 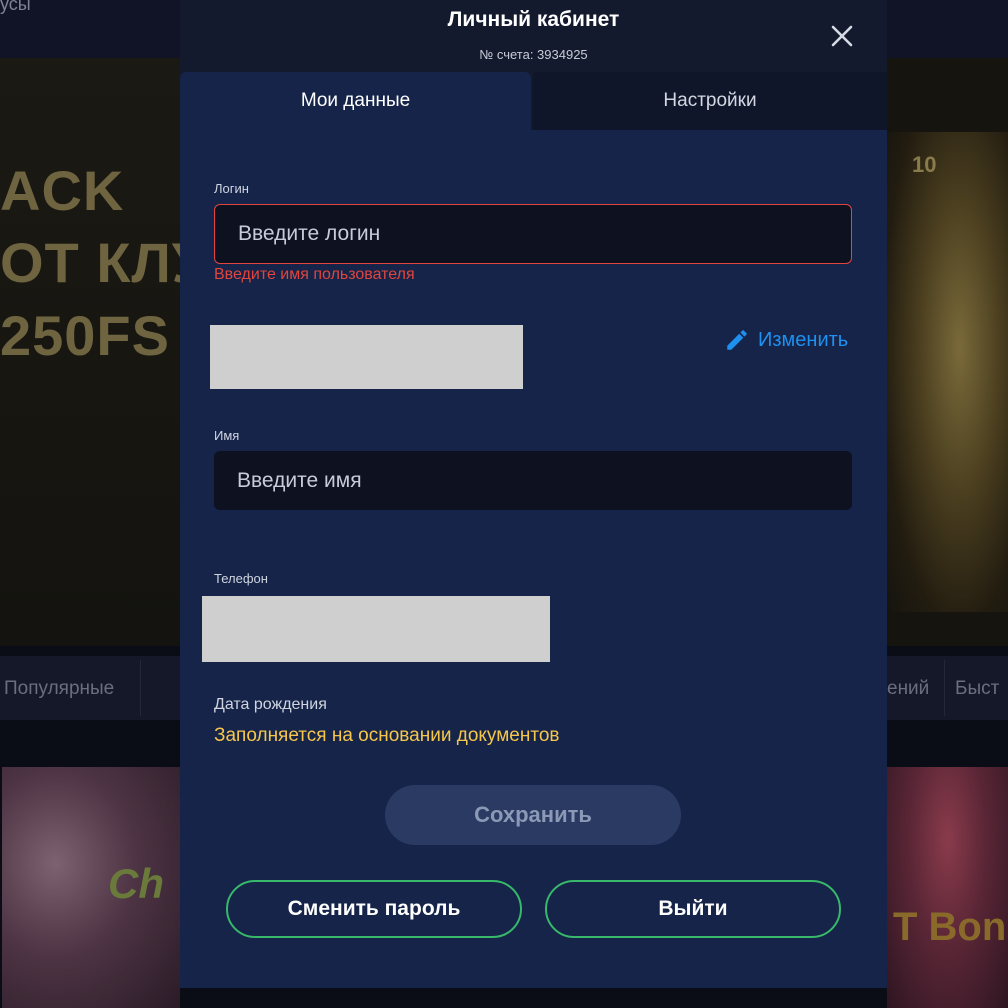 I want to click on login-label: Логин, so click(x=231, y=188).